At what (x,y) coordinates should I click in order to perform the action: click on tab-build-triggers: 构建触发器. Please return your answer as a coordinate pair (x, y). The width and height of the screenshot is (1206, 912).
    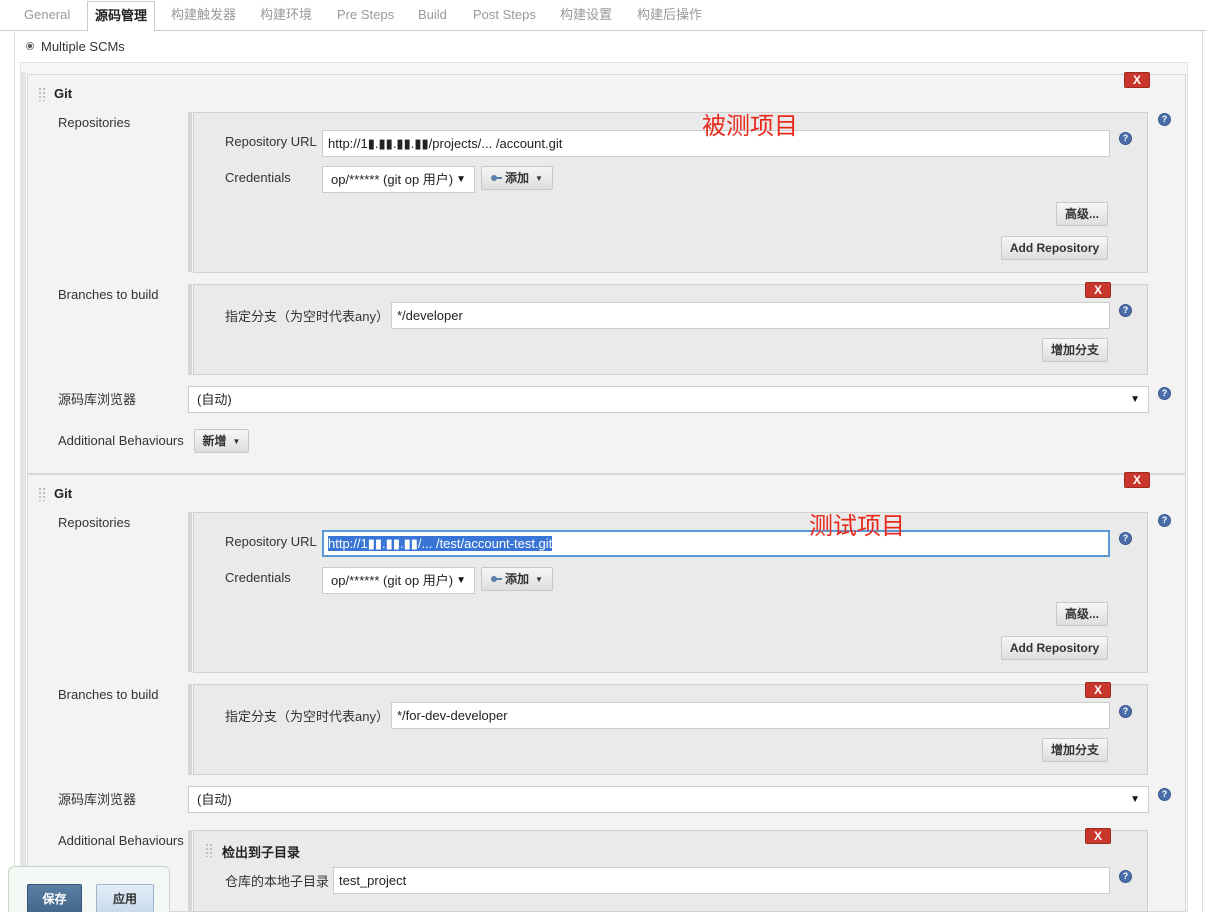
    Looking at the image, I should click on (203, 15).